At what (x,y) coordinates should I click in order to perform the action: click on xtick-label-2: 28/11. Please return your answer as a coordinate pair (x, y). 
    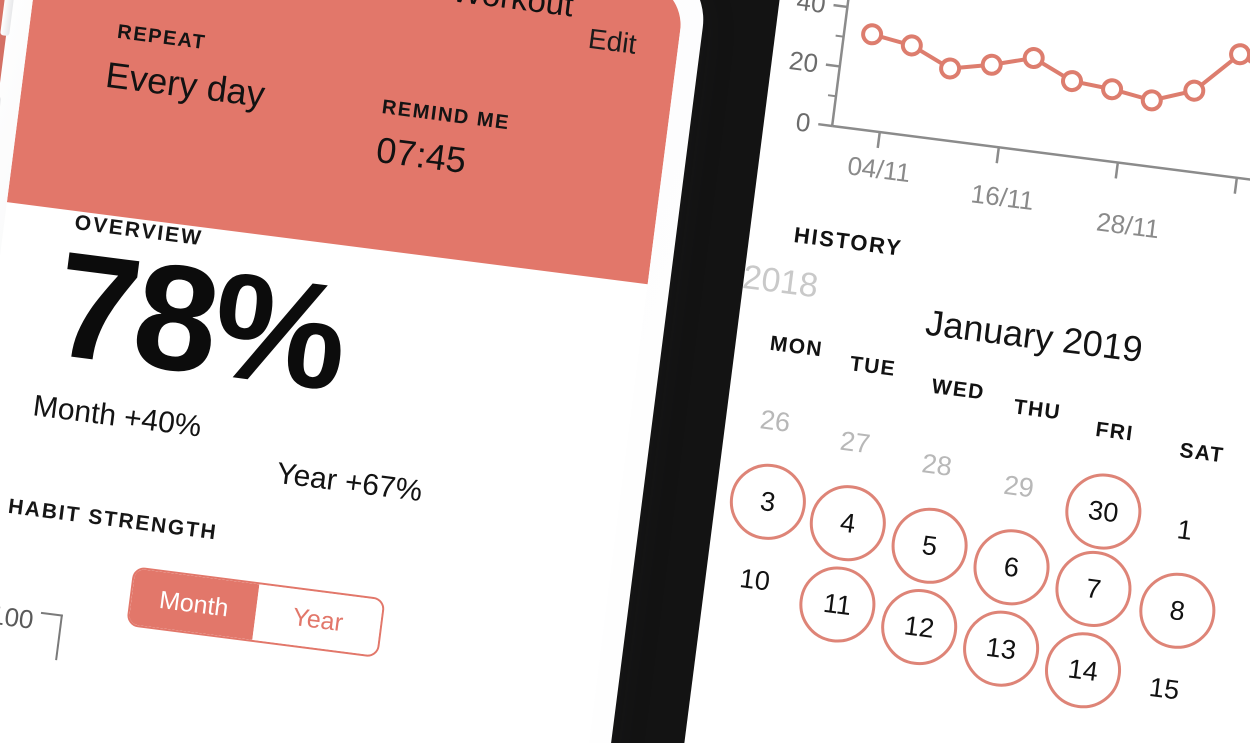
    Looking at the image, I should click on (1128, 225).